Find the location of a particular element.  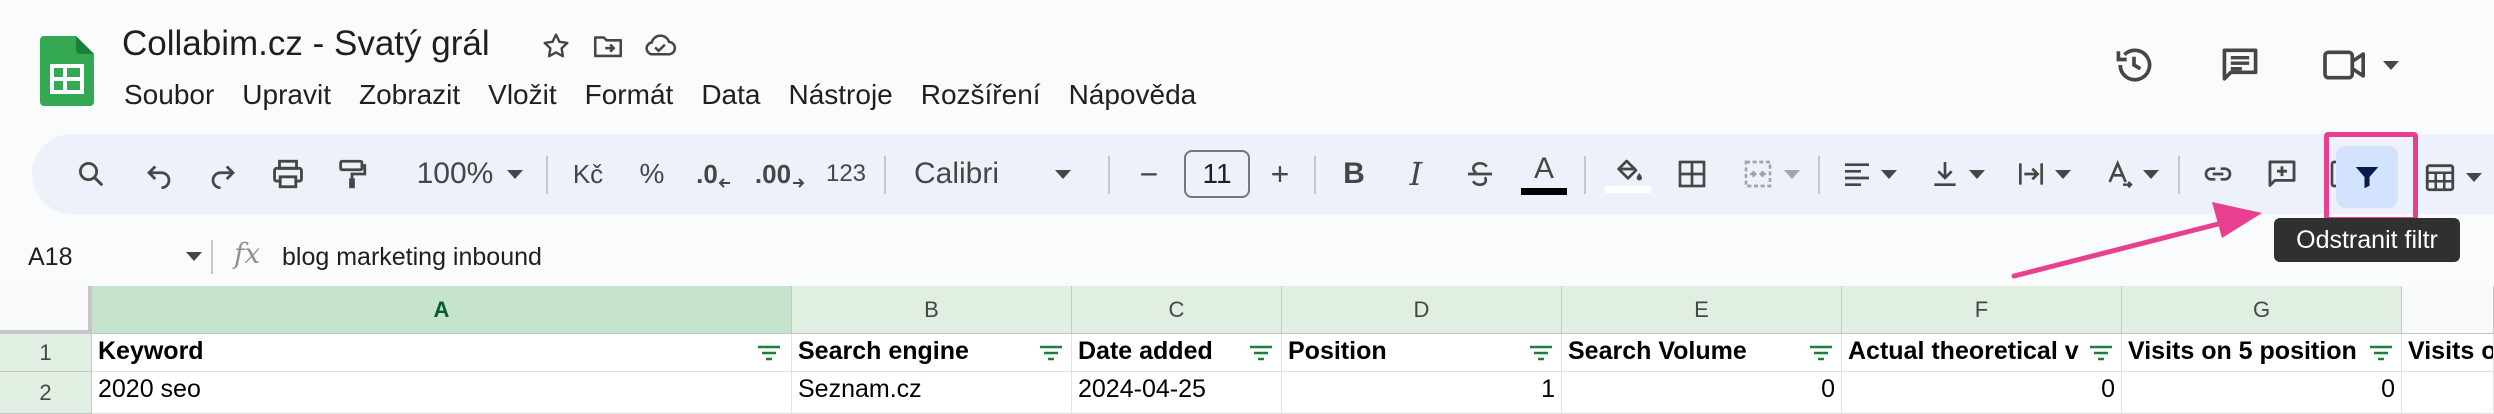

italic-button: I is located at coordinates (1416, 174).